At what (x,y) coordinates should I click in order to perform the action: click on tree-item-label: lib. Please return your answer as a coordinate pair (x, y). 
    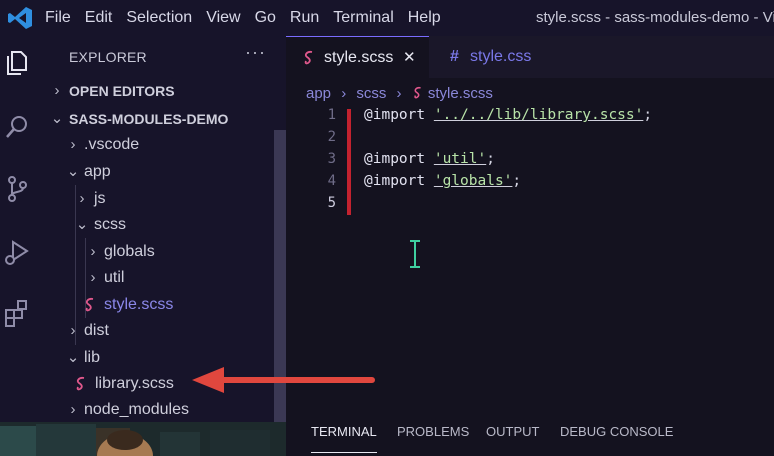
    Looking at the image, I should click on (92, 357).